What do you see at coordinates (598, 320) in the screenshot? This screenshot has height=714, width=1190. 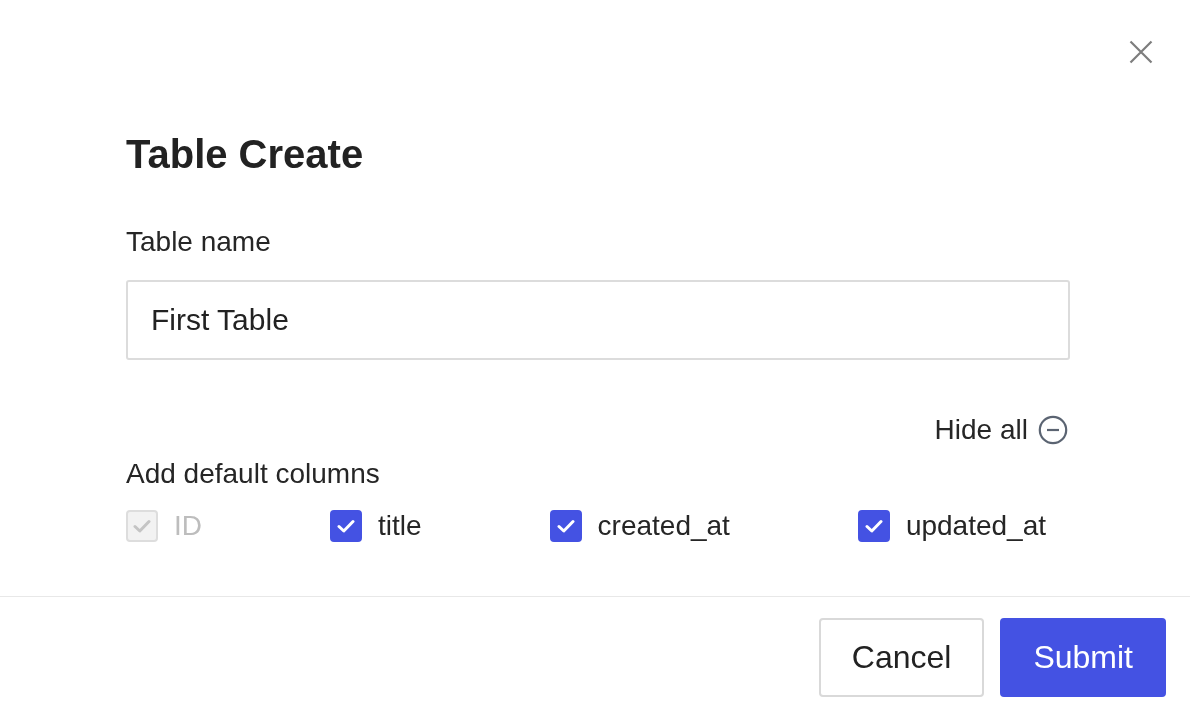 I see `table-name-field: First Table` at bounding box center [598, 320].